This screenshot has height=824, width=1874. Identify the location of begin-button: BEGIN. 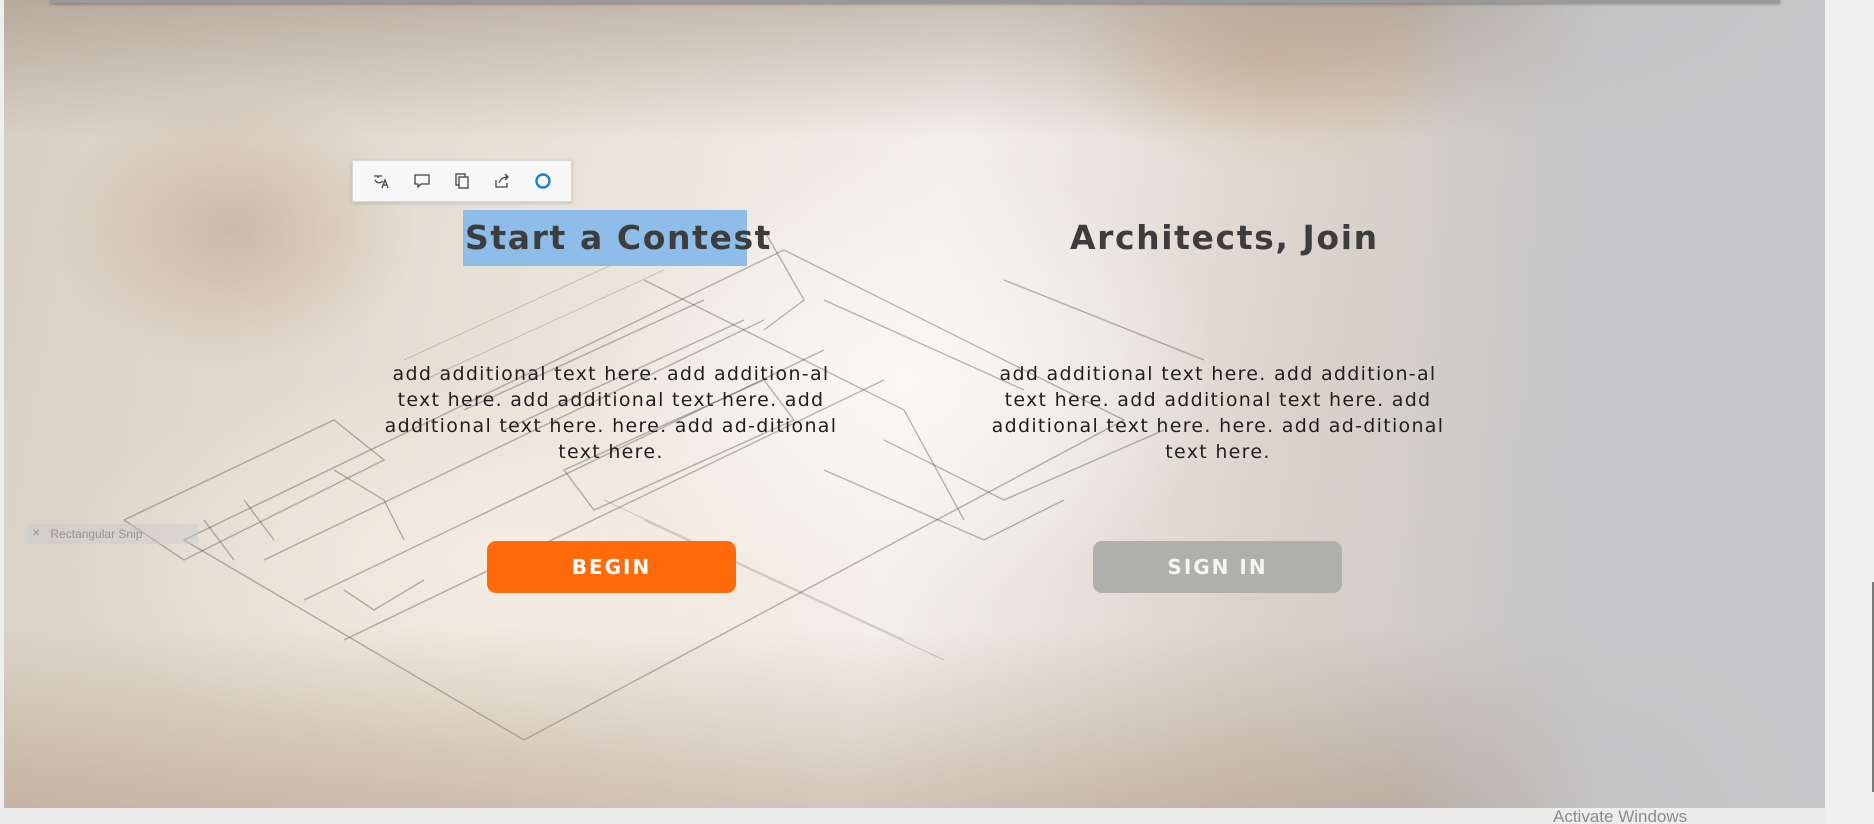
(611, 567).